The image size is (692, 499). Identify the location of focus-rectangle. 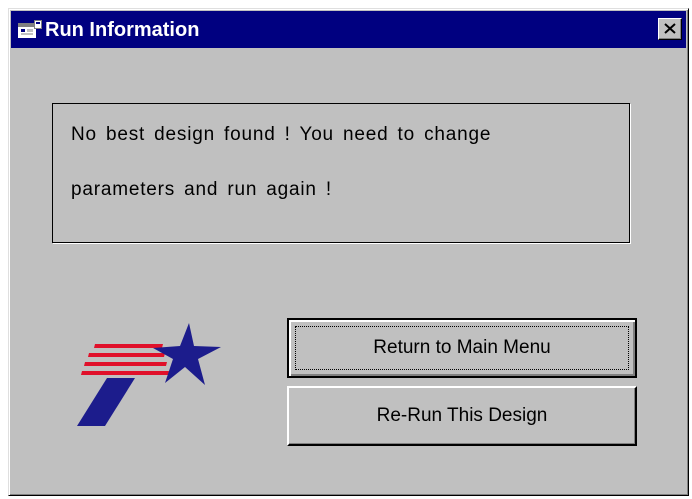
(462, 348).